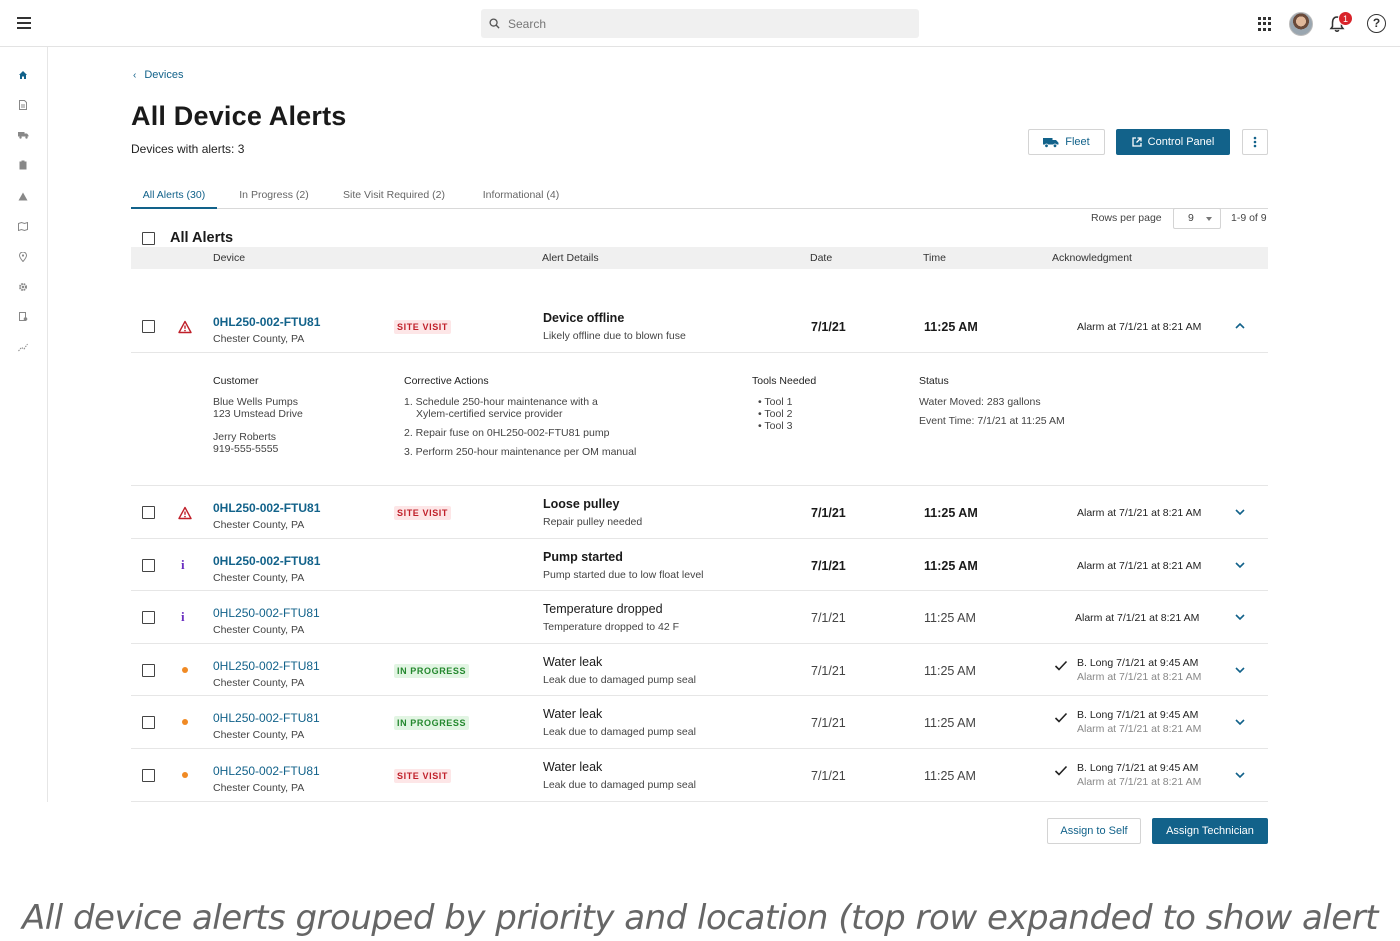 The height and width of the screenshot is (941, 1400). Describe the element at coordinates (1376, 23) in the screenshot. I see `help-icon: ?` at that location.